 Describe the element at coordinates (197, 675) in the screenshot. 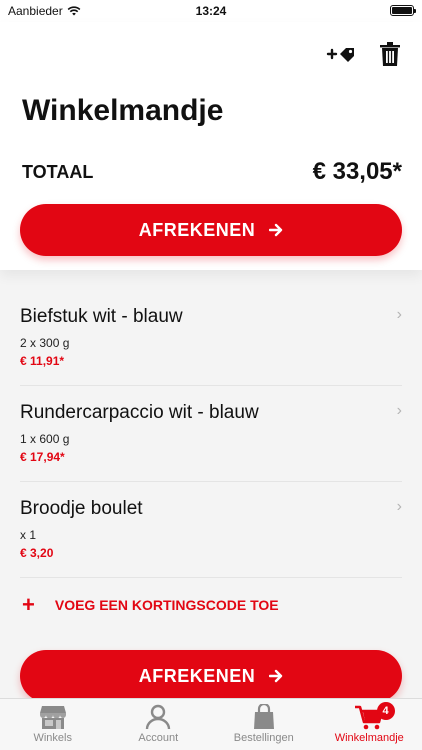

I see `bottom-checkout-label: AFREKENEN` at that location.